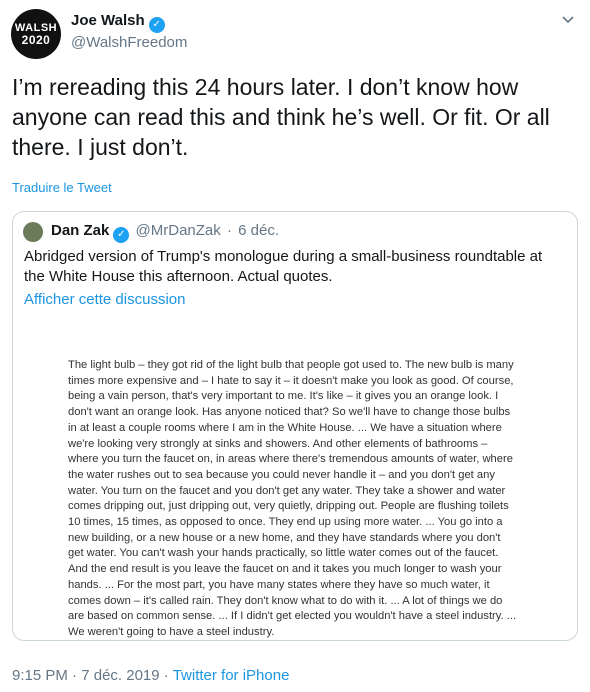  I want to click on author-name-row: Joe Walsh ✓, so click(118, 22).